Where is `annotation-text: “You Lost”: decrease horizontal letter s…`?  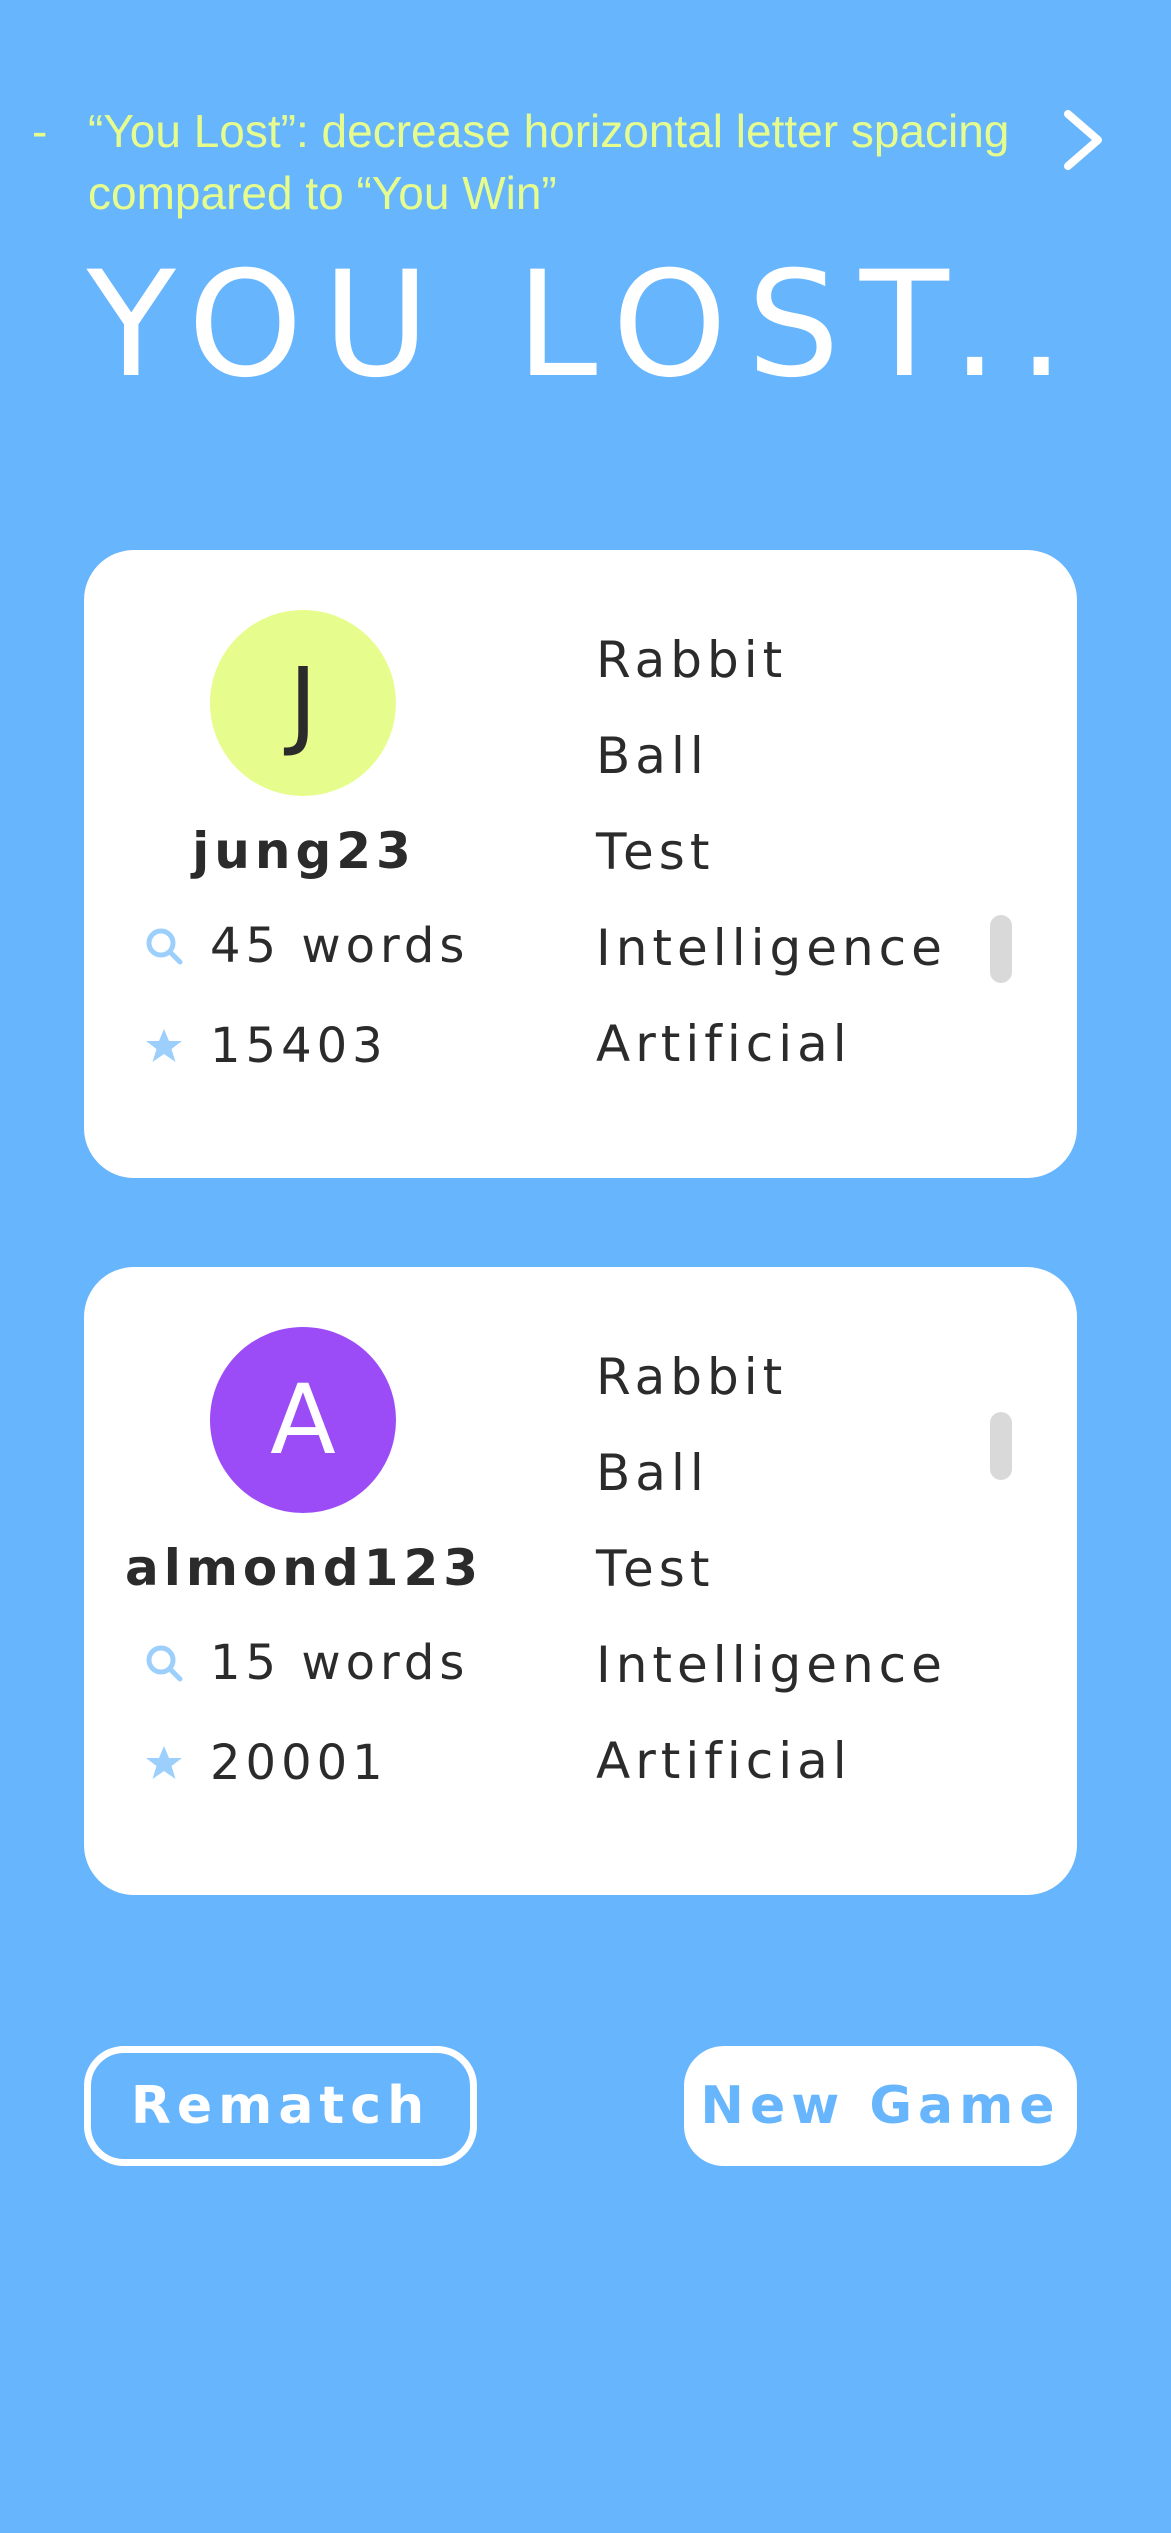 annotation-text: “You Lost”: decrease horizontal letter s… is located at coordinates (549, 162).